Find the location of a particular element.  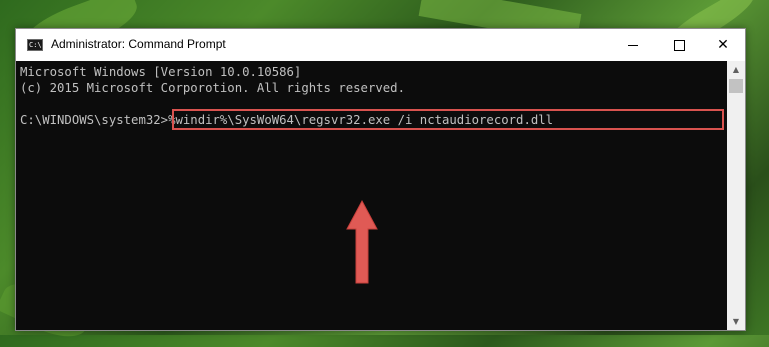

close-icon: ✕ is located at coordinates (723, 45).